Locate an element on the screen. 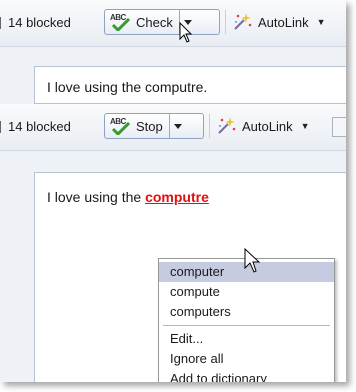 The height and width of the screenshot is (392, 356). top-toolbar: 14 blocked ABC Check AutoLink ▼ is located at coordinates (173, 23).